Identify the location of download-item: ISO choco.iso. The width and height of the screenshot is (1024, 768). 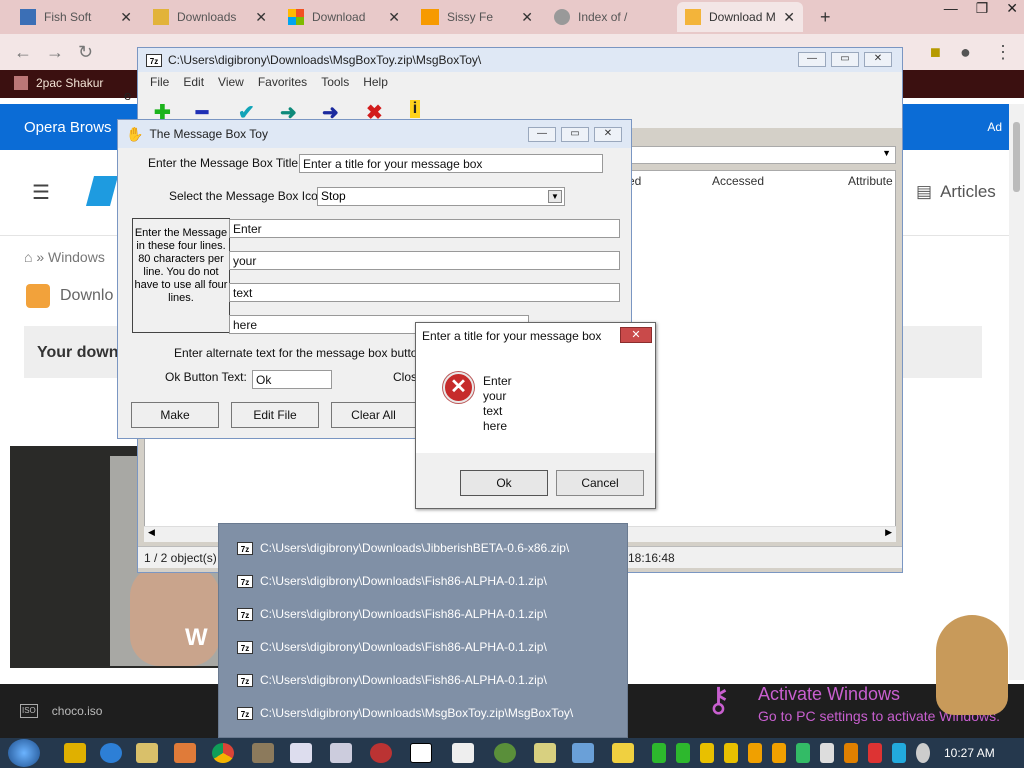
(61, 711).